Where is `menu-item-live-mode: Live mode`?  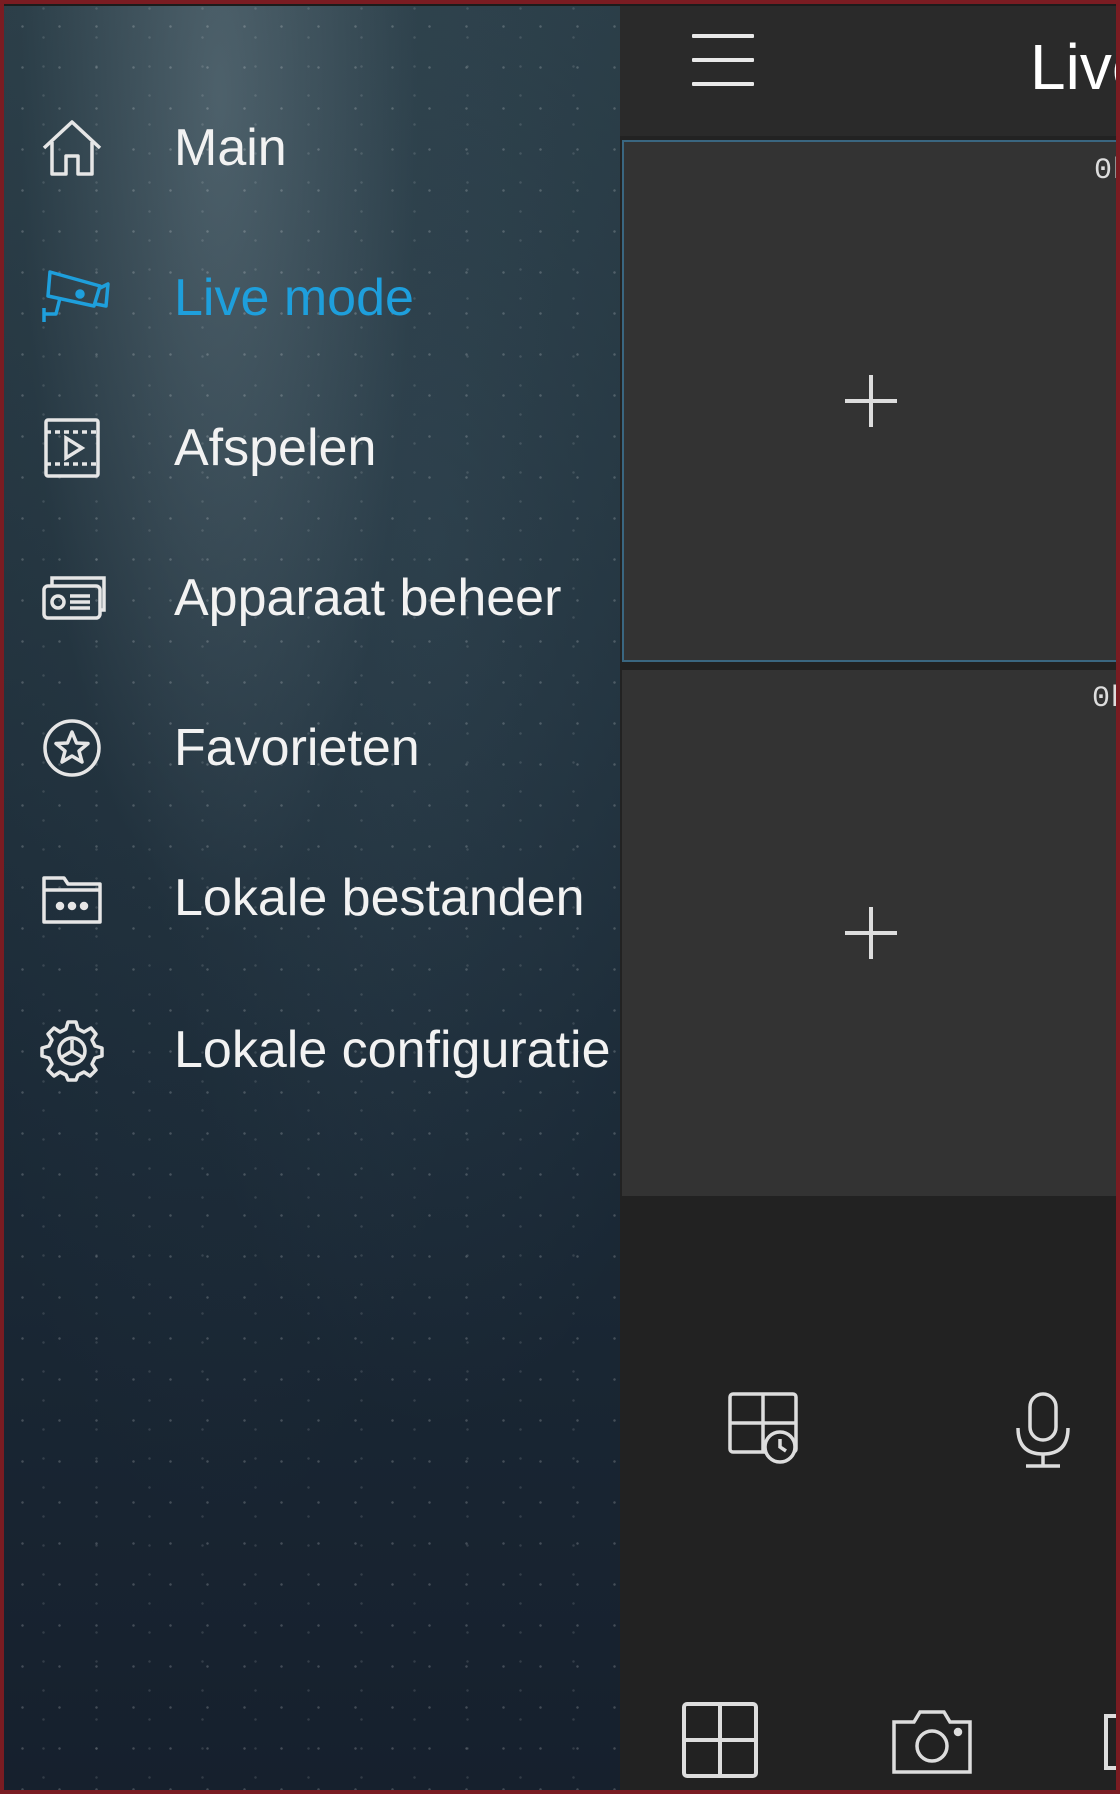 menu-item-live-mode: Live mode is located at coordinates (312, 298).